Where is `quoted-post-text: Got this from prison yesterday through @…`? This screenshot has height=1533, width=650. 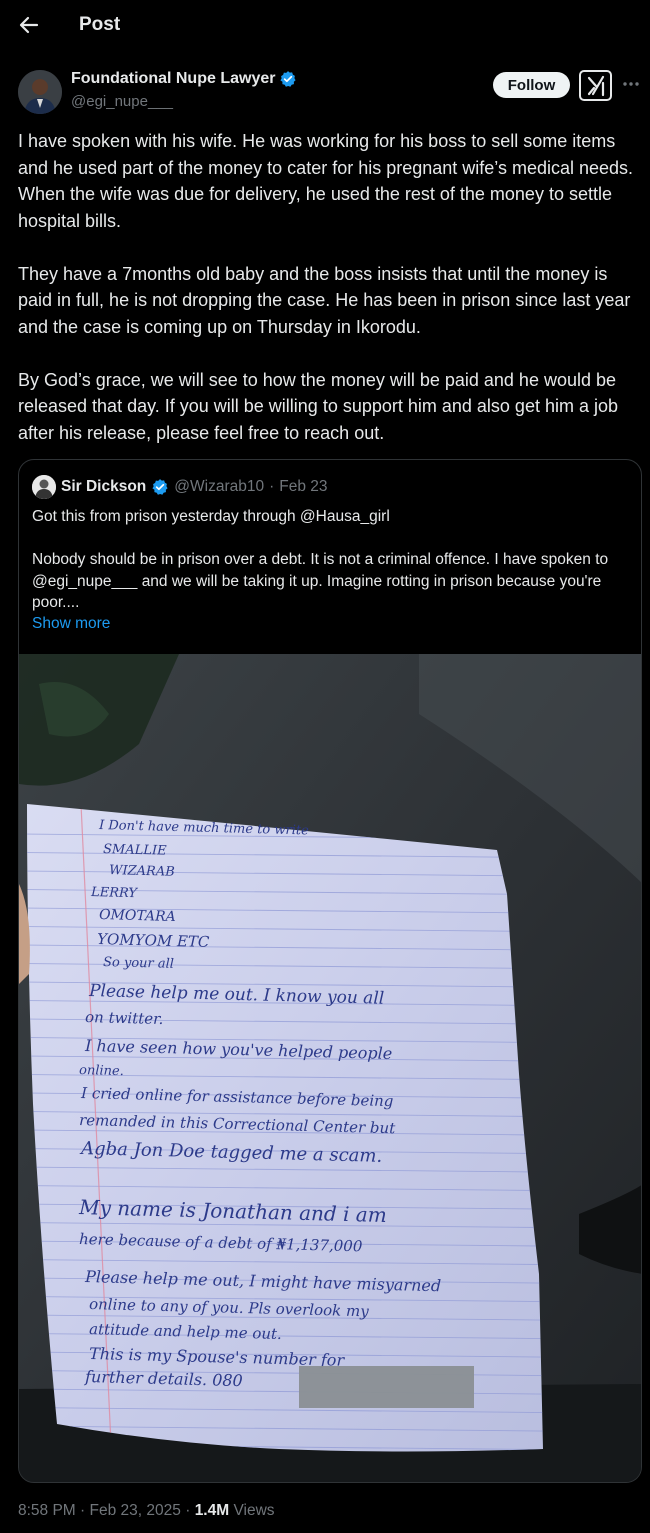
quoted-post-text: Got this from prison yesterday through @… is located at coordinates (332, 560).